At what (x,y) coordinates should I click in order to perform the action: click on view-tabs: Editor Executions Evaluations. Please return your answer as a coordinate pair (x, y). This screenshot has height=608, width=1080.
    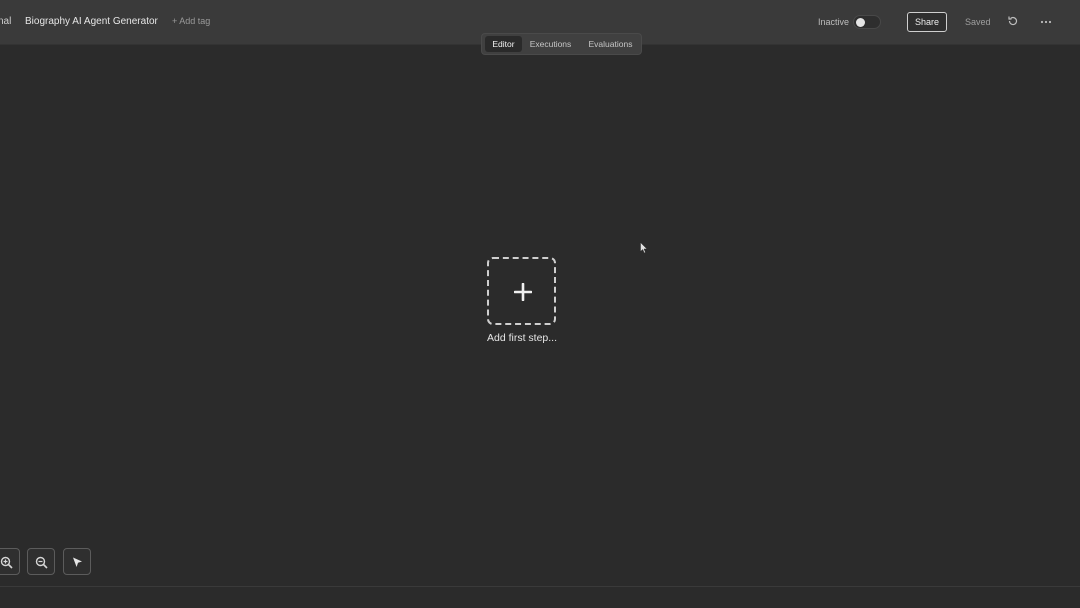
    Looking at the image, I should click on (561, 44).